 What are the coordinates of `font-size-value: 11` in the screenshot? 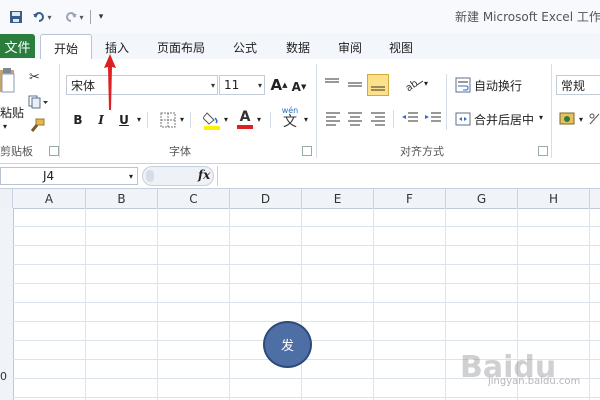 It's located at (232, 85).